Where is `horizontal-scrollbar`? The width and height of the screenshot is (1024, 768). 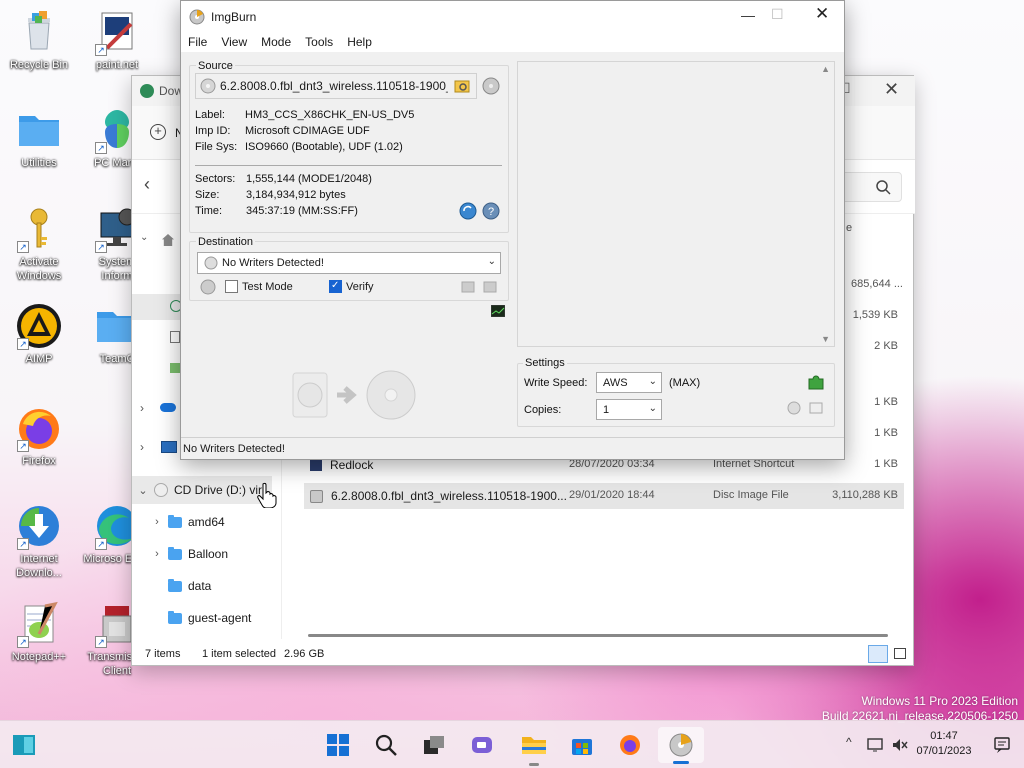 horizontal-scrollbar is located at coordinates (598, 635).